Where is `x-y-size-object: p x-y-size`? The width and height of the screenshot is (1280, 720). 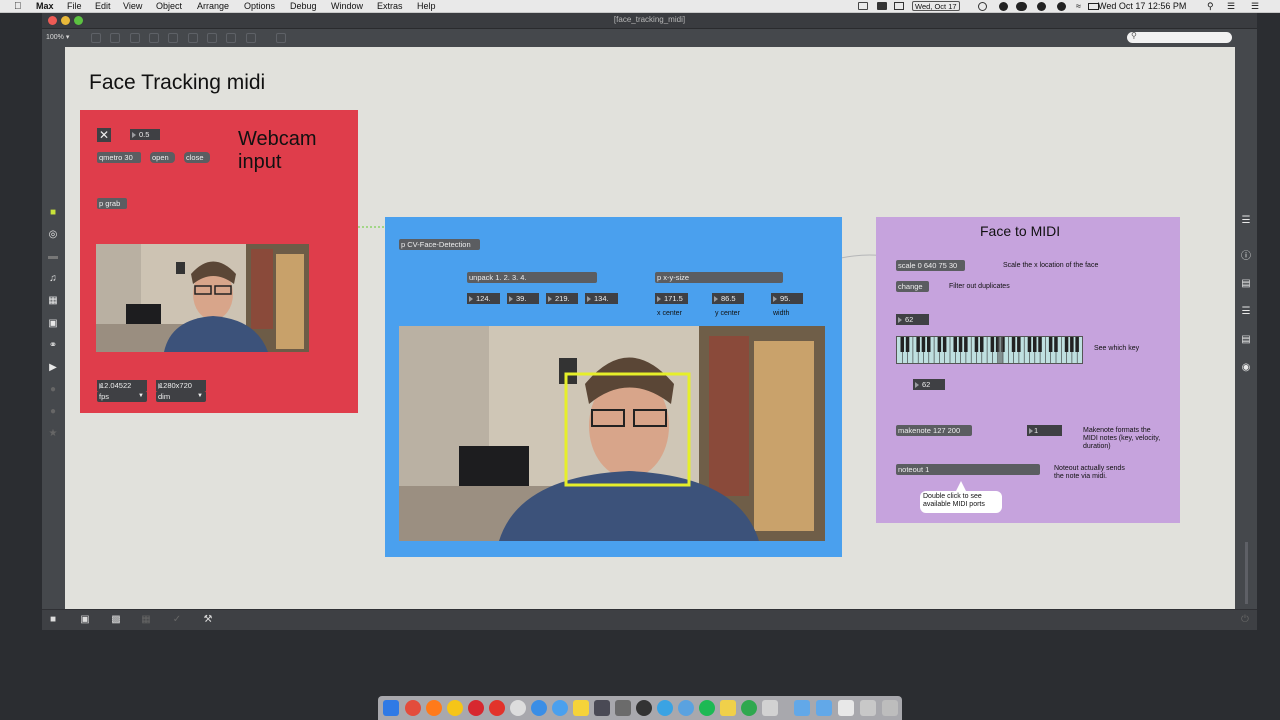 x-y-size-object: p x-y-size is located at coordinates (719, 277).